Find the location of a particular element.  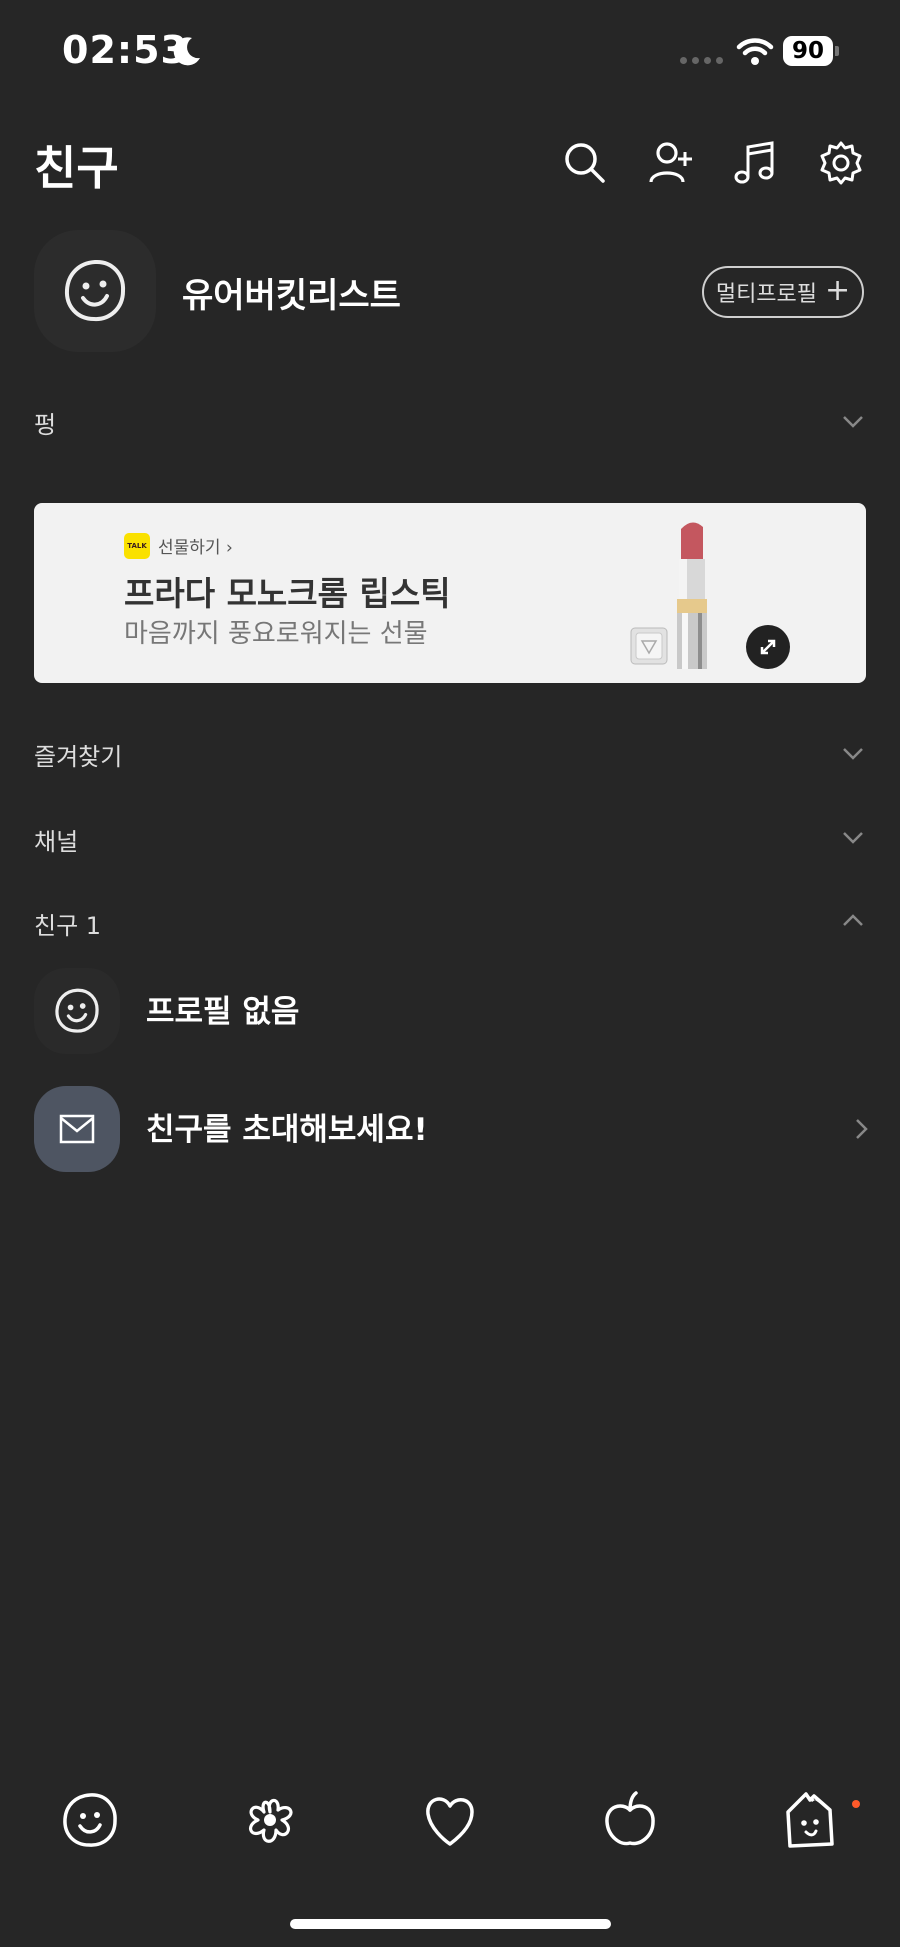

ad-banner: TALK 선물하기 › 프라다 모노크롬 립스틱 마음까지 풍요로워지는 선물 is located at coordinates (450, 593).